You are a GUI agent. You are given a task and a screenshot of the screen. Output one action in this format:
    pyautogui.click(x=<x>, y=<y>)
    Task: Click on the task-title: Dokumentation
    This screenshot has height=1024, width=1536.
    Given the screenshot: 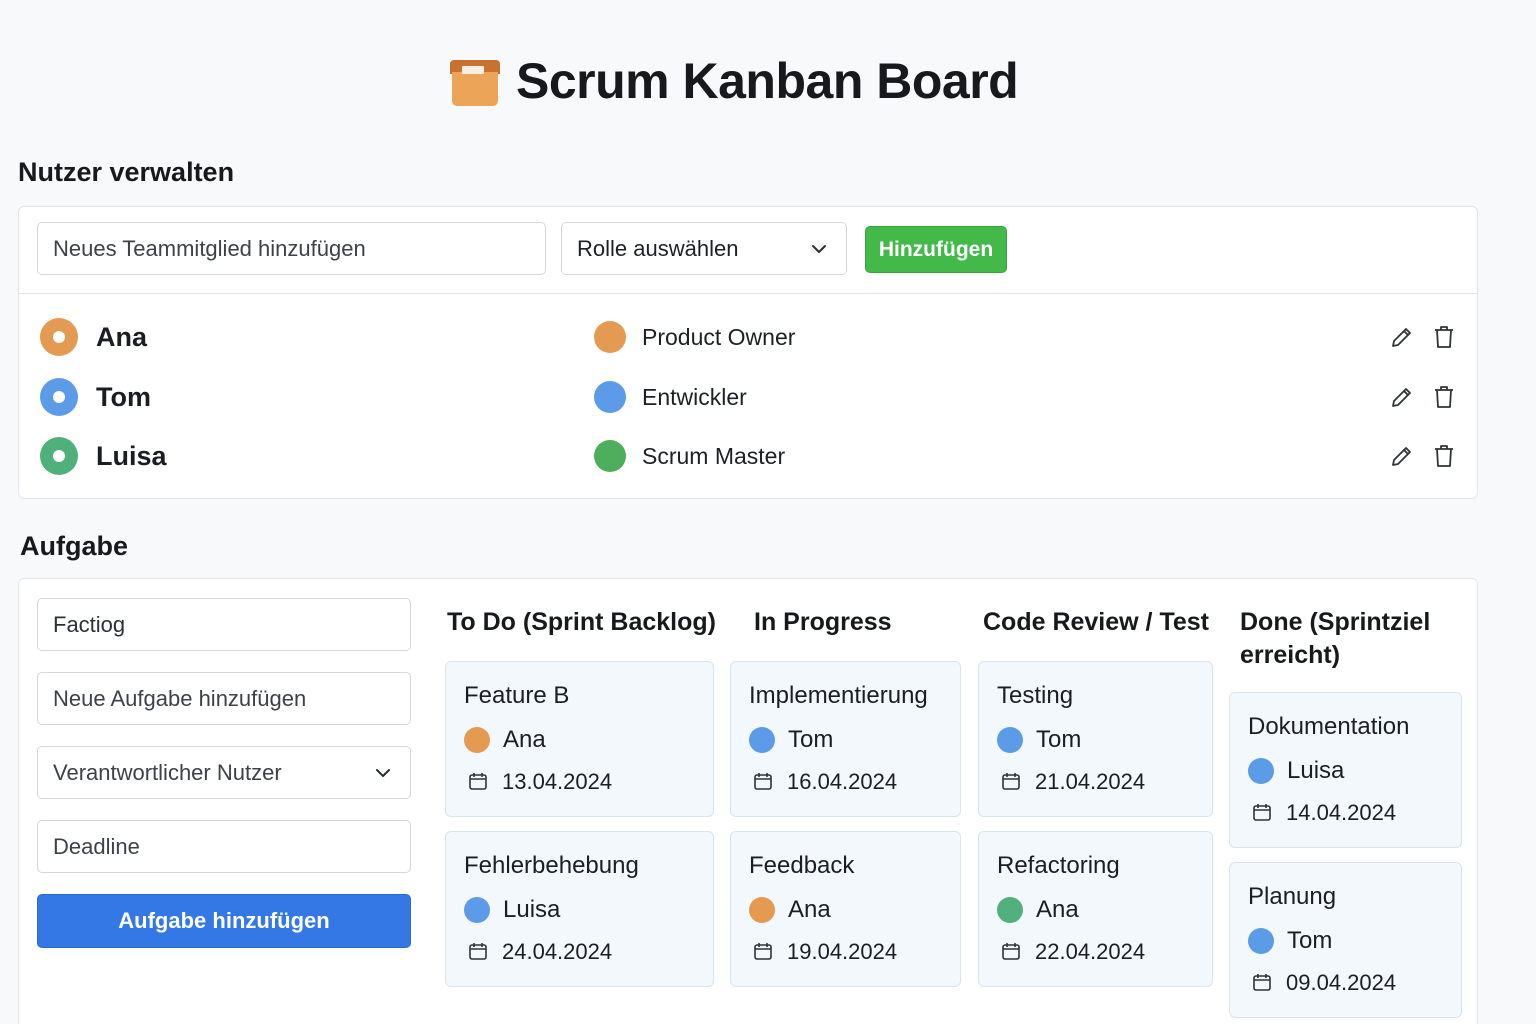 What is the action you would take?
    pyautogui.click(x=1329, y=726)
    